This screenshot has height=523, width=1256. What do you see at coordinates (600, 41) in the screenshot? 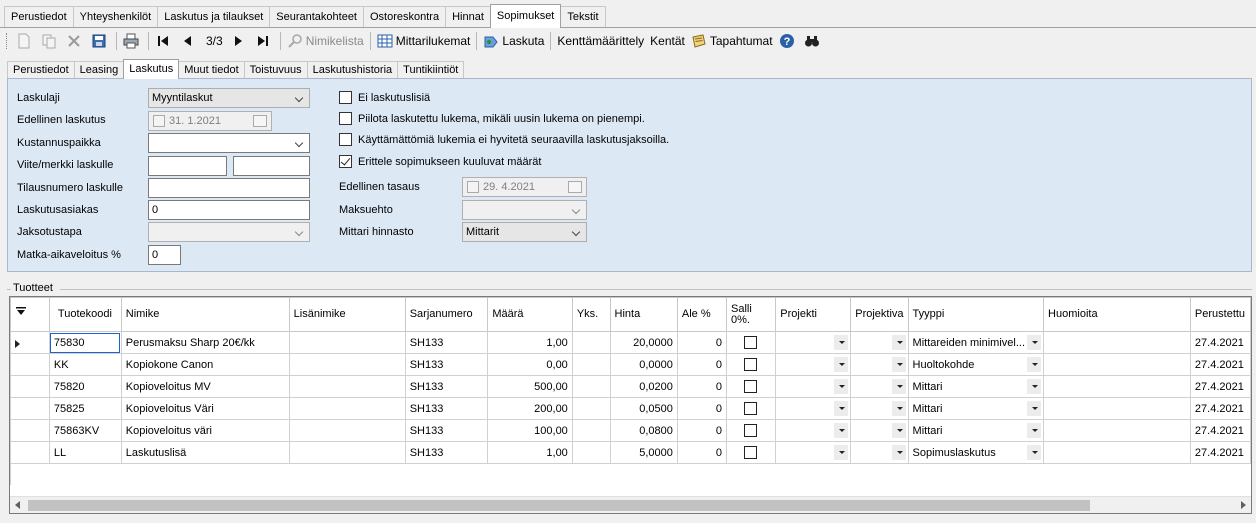
I see `kenttamaarittely-button: Kenttämäärittely` at bounding box center [600, 41].